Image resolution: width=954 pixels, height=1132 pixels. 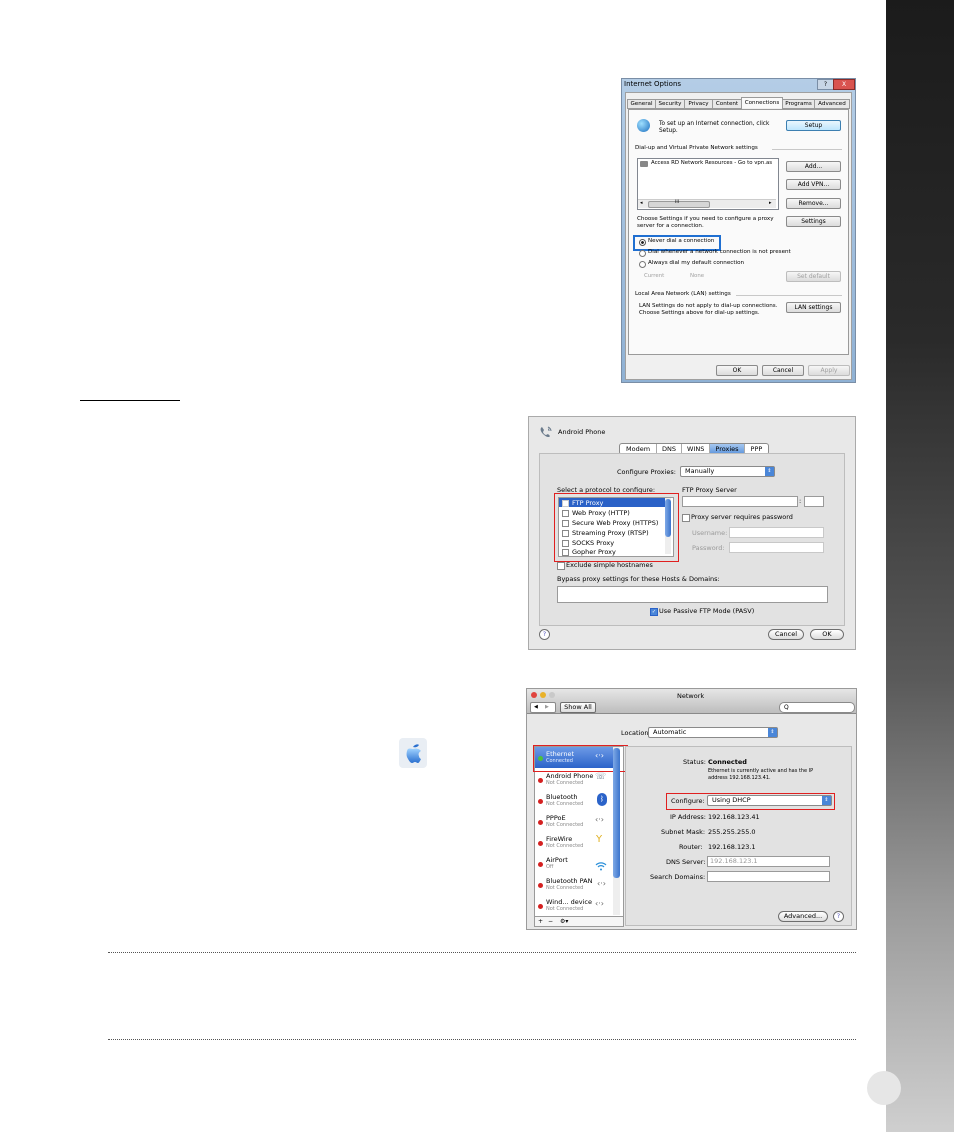 What do you see at coordinates (825, 84) in the screenshot?
I see `help-title-button: ?` at bounding box center [825, 84].